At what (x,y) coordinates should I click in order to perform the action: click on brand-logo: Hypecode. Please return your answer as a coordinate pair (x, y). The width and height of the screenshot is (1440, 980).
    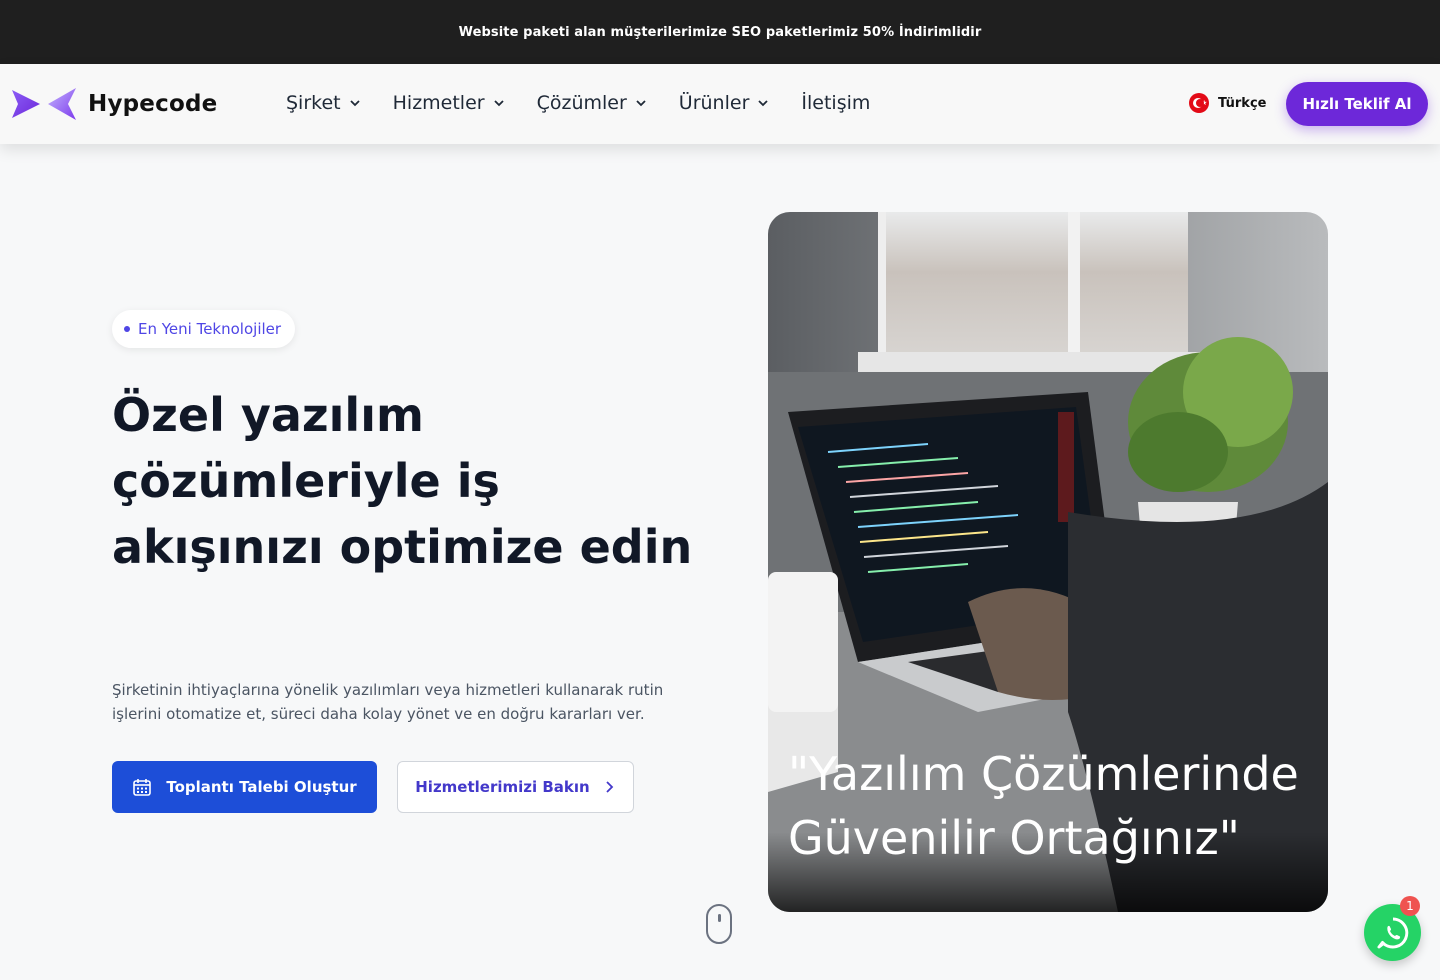
    Looking at the image, I should click on (113, 104).